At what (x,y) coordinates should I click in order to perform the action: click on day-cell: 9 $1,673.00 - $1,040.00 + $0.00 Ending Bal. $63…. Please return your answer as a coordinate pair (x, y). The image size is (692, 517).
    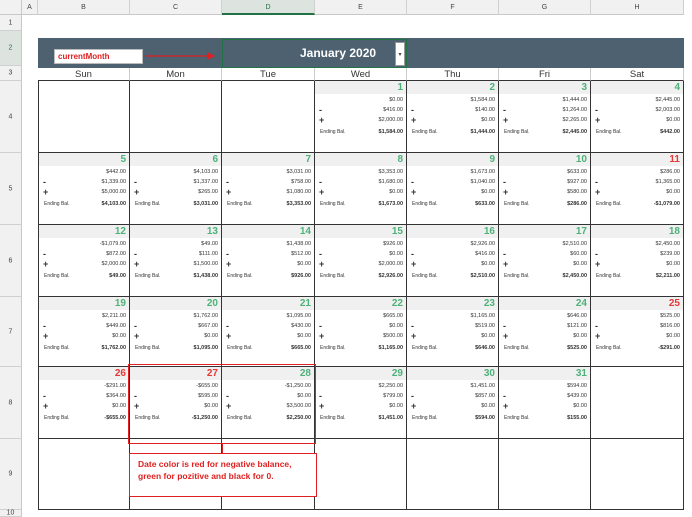
    Looking at the image, I should click on (453, 189).